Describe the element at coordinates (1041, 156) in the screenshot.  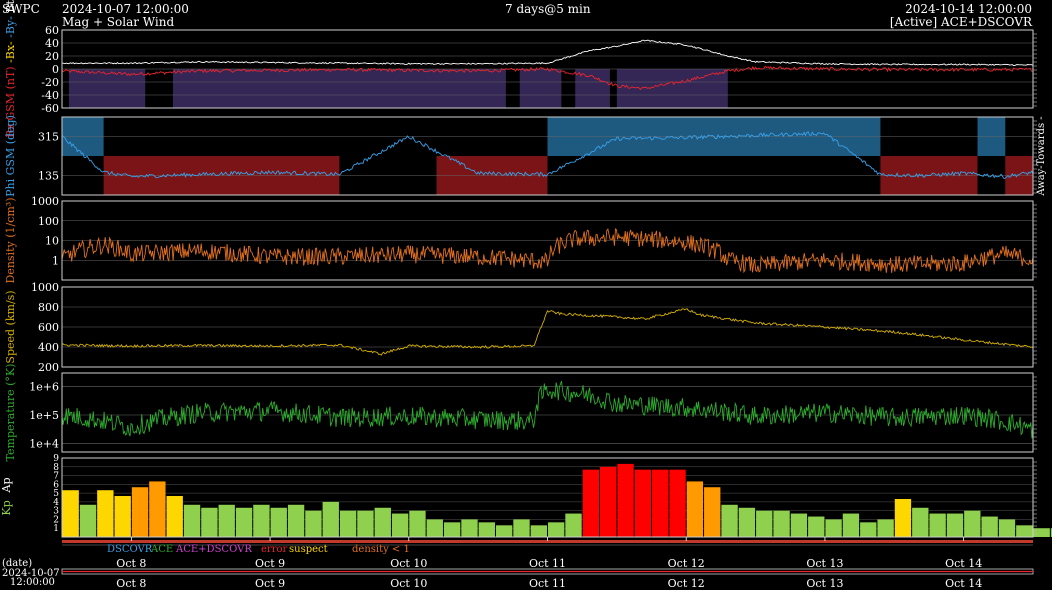
I see `sector-side-label: Away-Towards -` at that location.